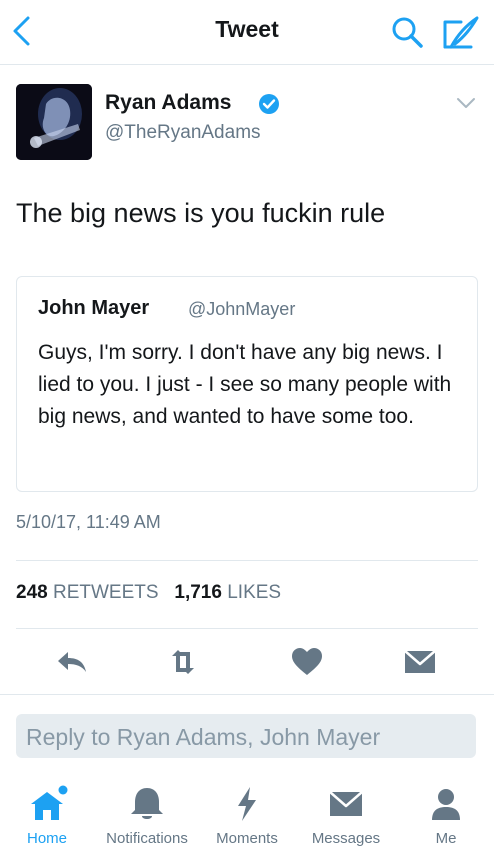 The image size is (494, 847). Describe the element at coordinates (147, 803) in the screenshot. I see `bell-icon` at that location.